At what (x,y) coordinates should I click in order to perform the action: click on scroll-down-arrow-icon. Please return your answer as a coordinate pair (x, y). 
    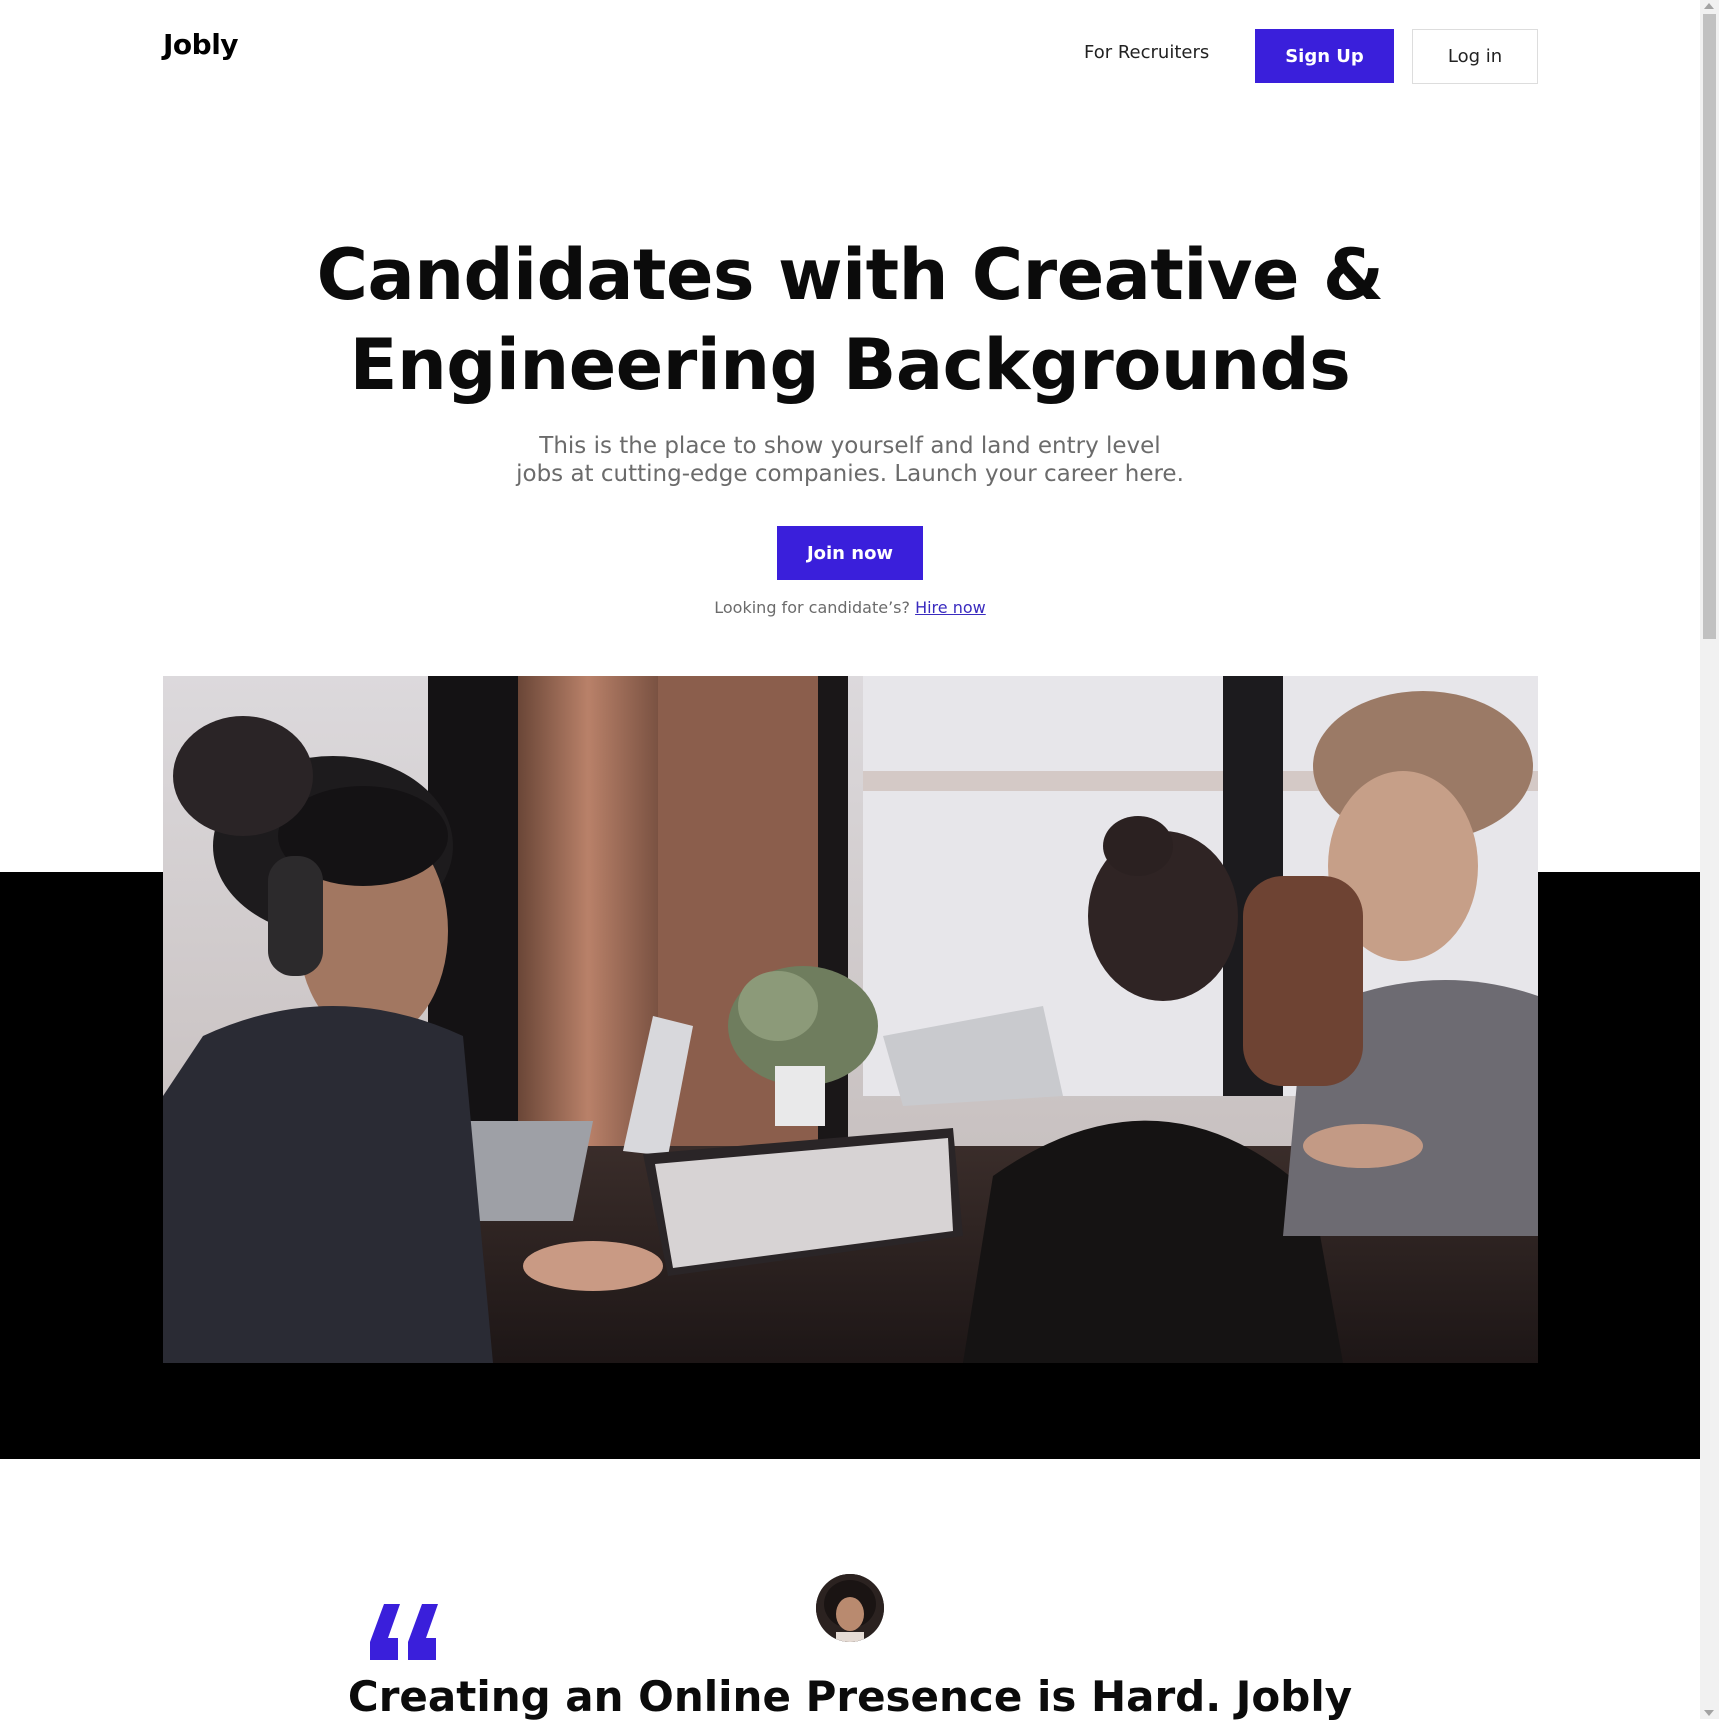
    Looking at the image, I should click on (1709, 1713).